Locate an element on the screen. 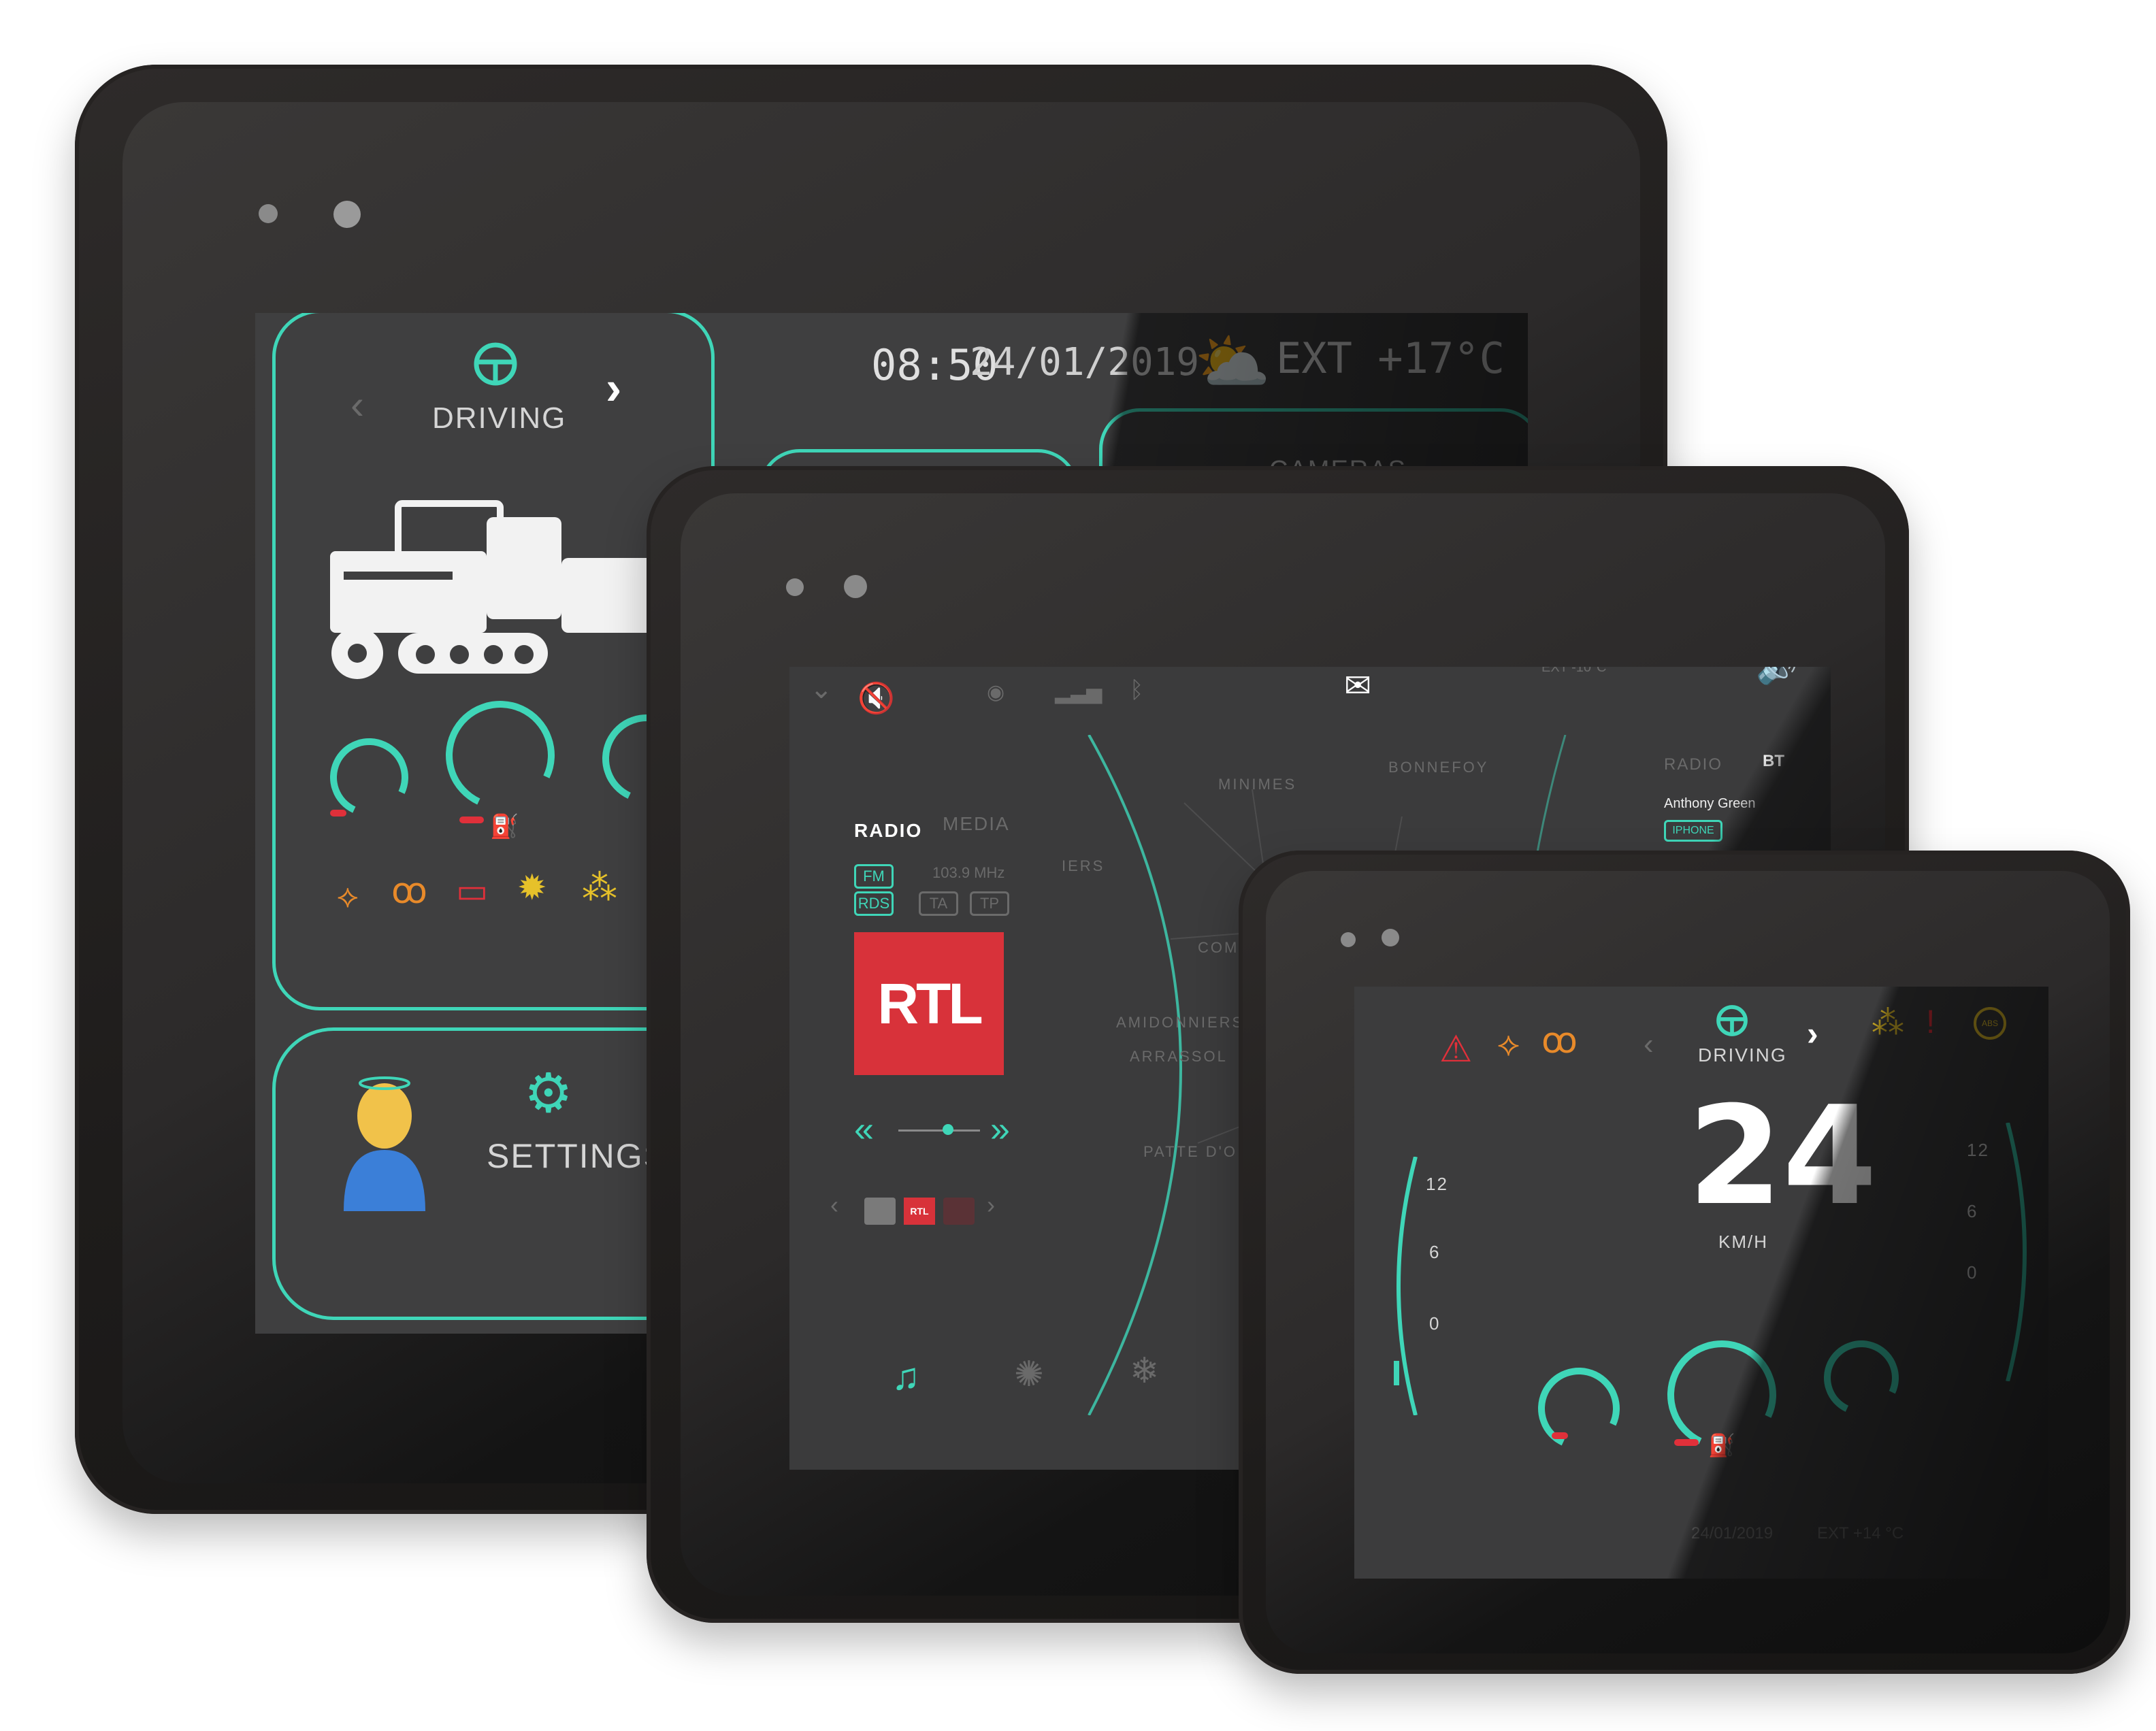 This screenshot has width=2156, height=1731. location-pin-icon: ◉ is located at coordinates (996, 693).